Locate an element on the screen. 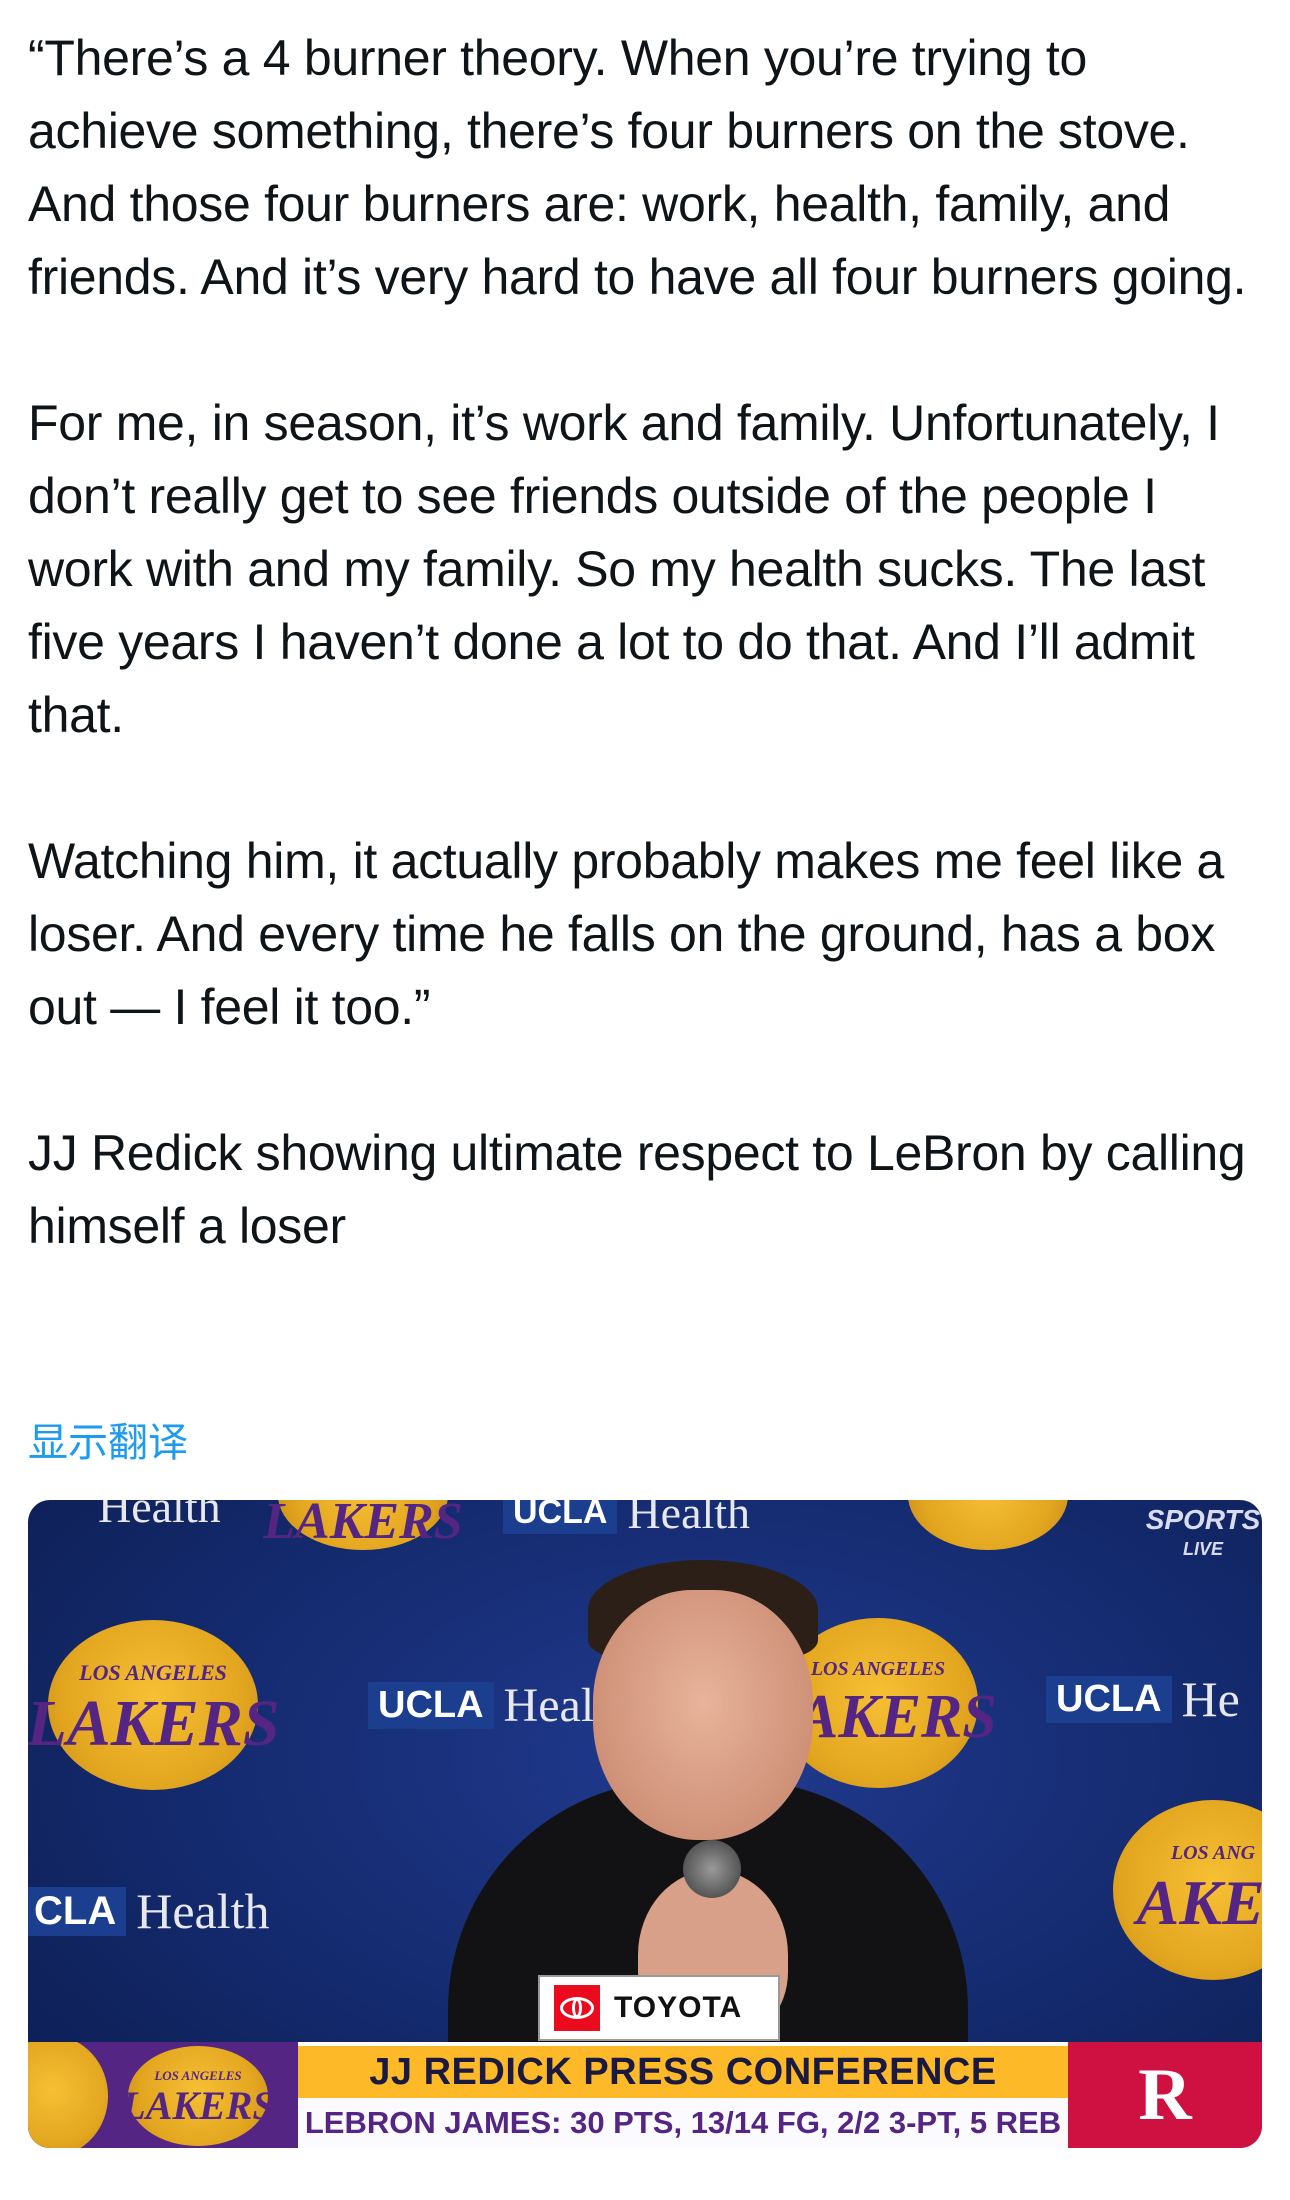 This screenshot has width=1290, height=2200. microphone-icon is located at coordinates (712, 1869).